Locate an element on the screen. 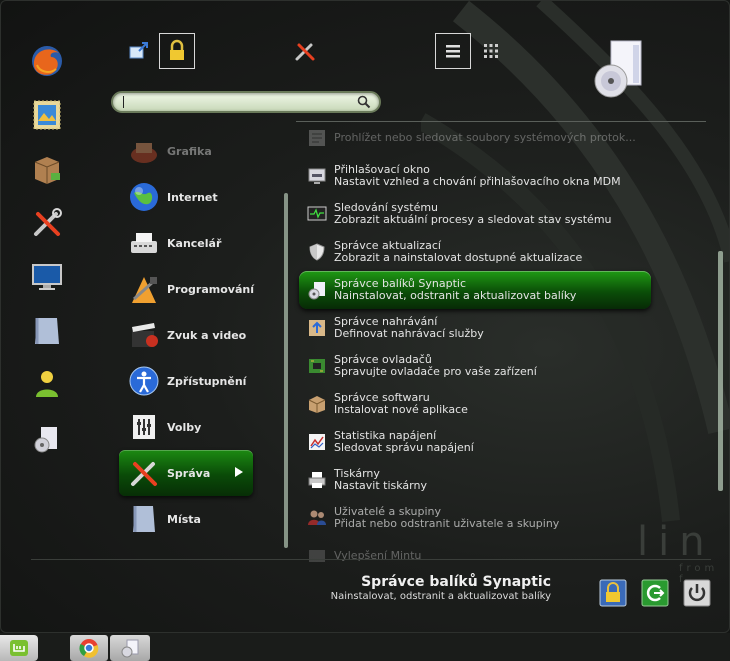  lock-icon is located at coordinates (177, 49).